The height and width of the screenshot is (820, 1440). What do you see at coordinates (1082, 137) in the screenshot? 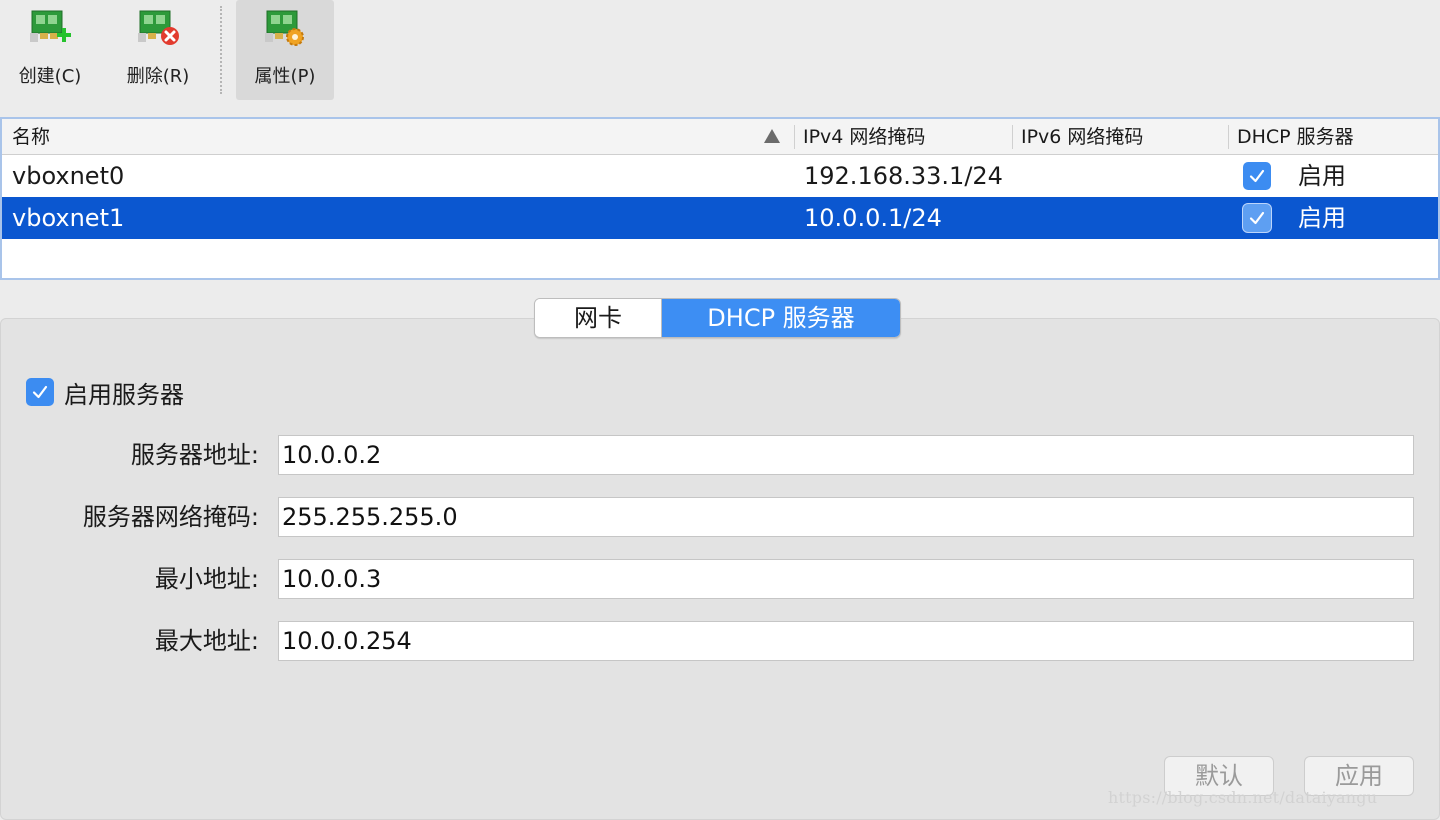
I see `column-header-ipv6: IPv6 网络掩码` at bounding box center [1082, 137].